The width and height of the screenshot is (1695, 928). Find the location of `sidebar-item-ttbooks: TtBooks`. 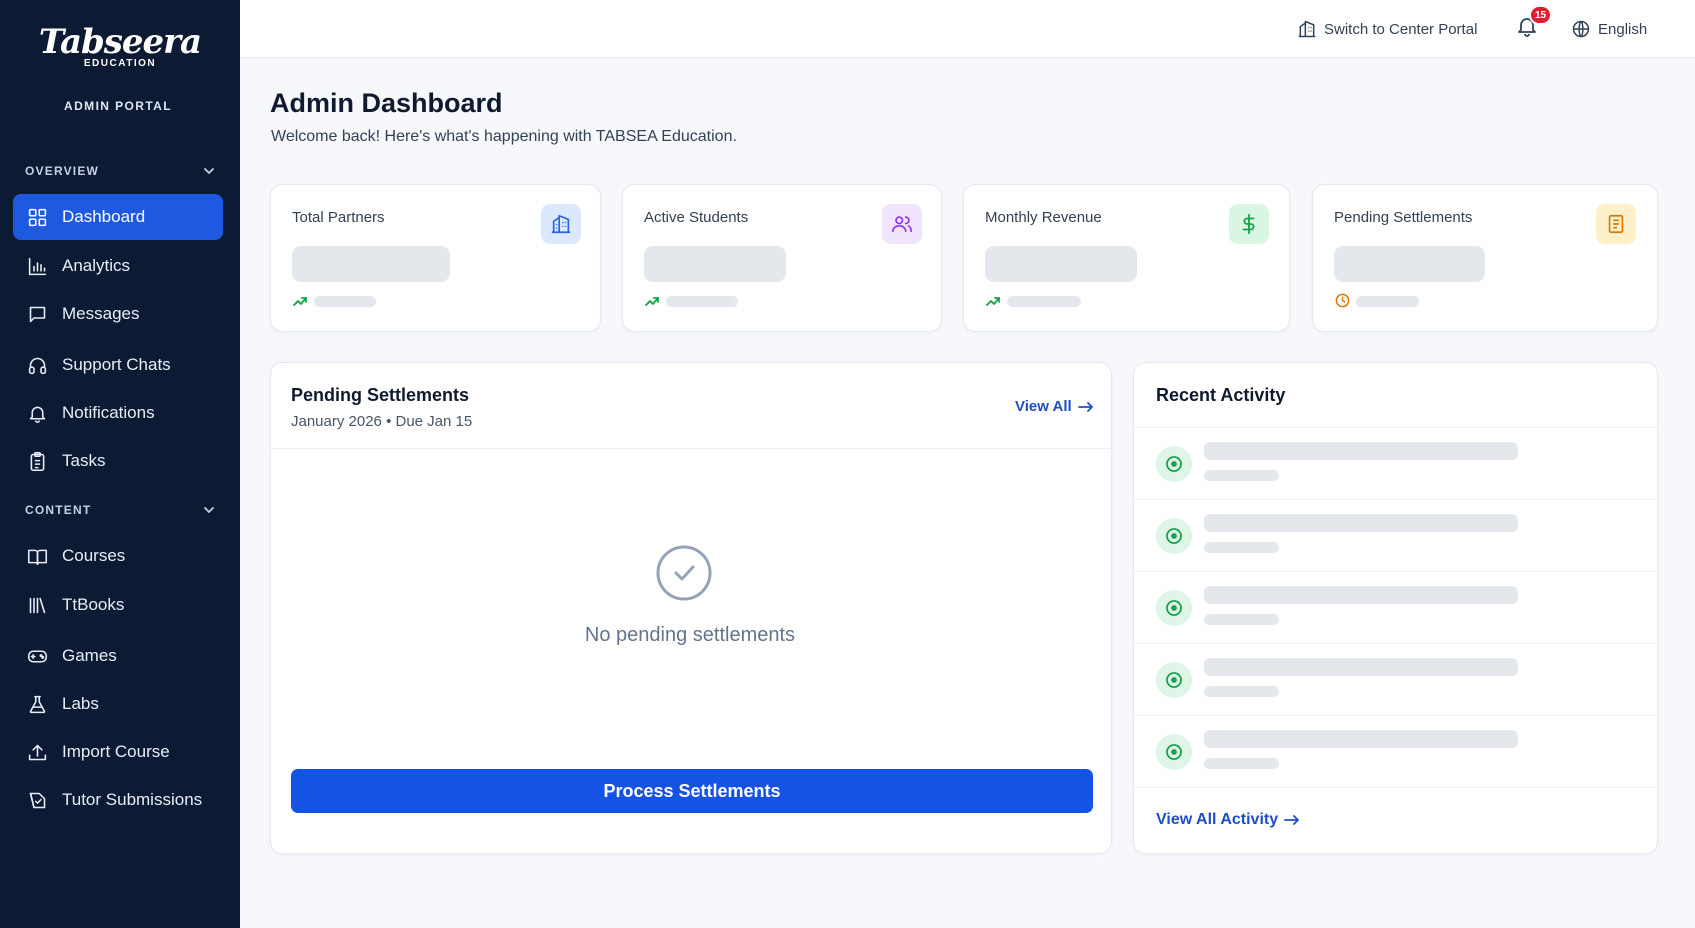

sidebar-item-ttbooks: TtBooks is located at coordinates (118, 605).